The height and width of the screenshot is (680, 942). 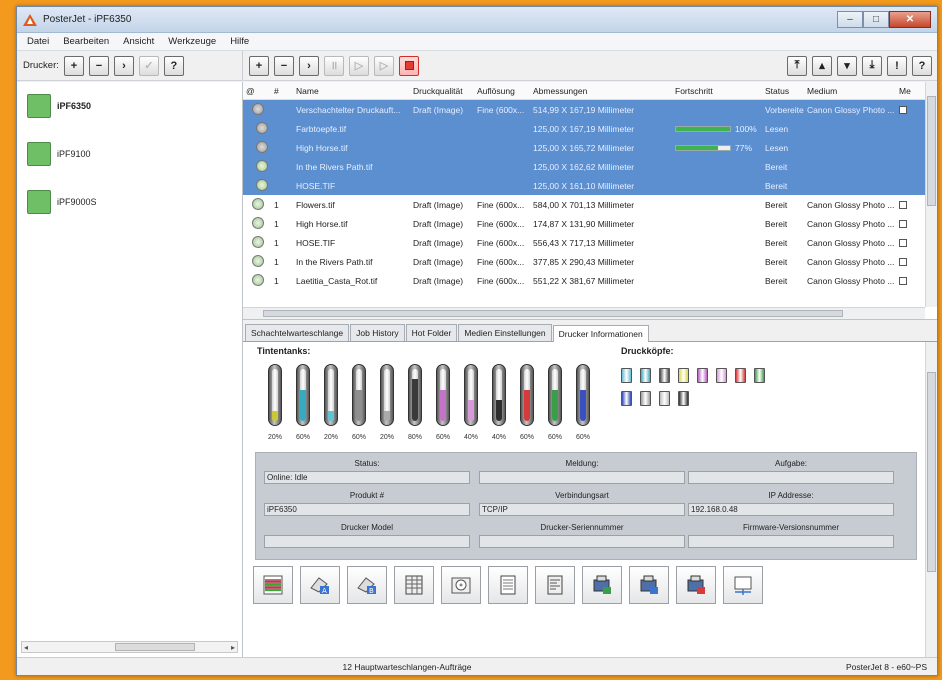 What do you see at coordinates (850, 91) in the screenshot?
I see `column-header-medium: Medium` at bounding box center [850, 91].